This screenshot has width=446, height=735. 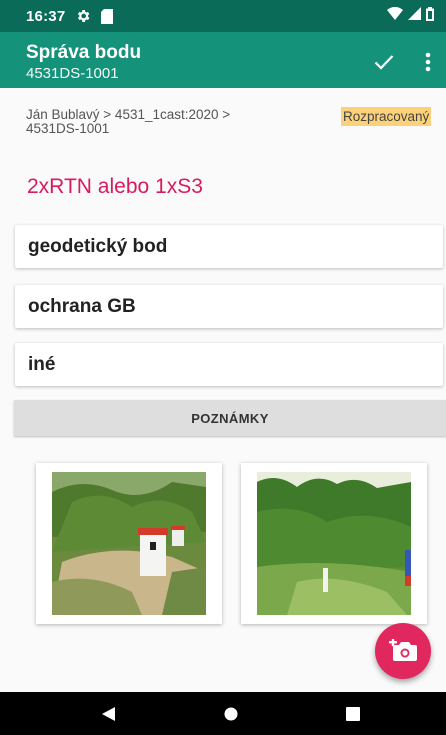 I want to click on app-bar: Správa bodu 4531DS-1001, so click(x=223, y=60).